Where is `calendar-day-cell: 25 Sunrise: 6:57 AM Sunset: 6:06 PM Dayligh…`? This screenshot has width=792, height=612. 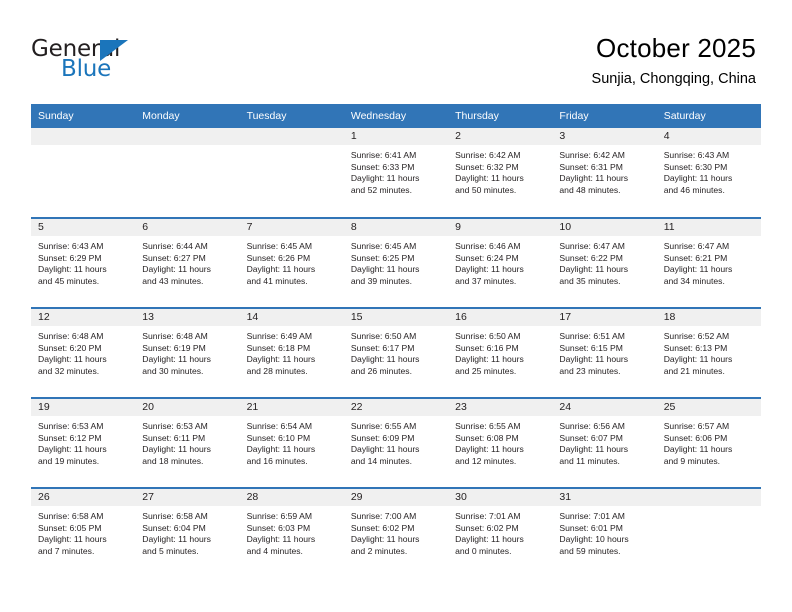 calendar-day-cell: 25 Sunrise: 6:57 AM Sunset: 6:06 PM Dayligh… is located at coordinates (708, 442).